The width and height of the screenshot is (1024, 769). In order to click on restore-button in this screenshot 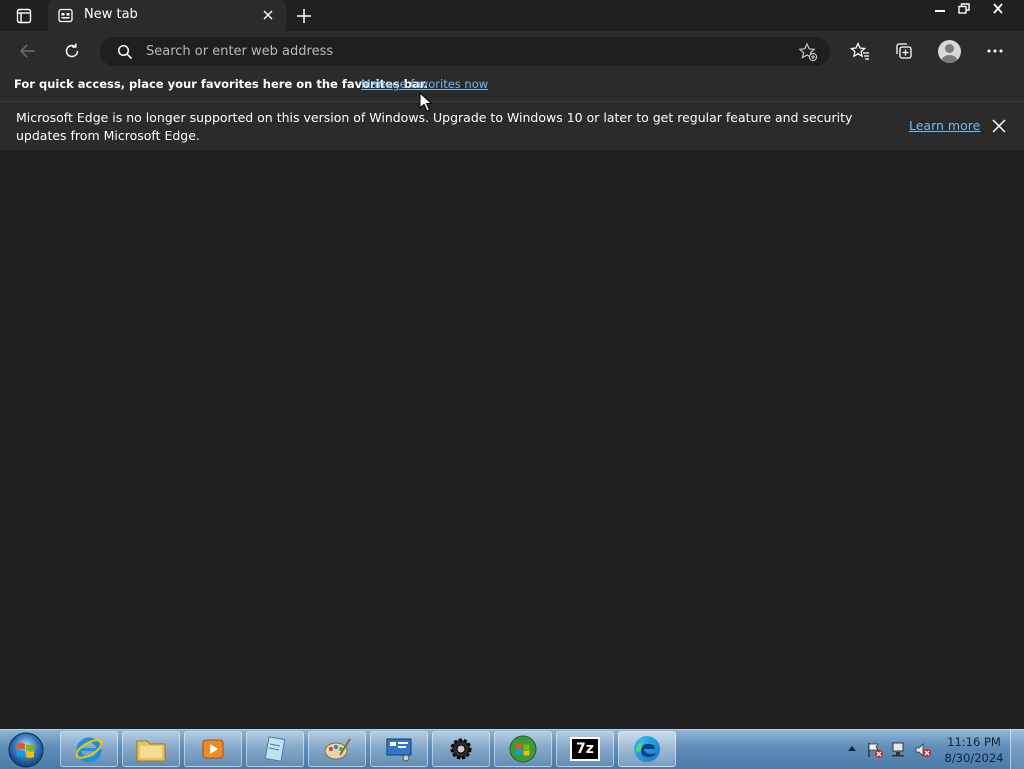, I will do `click(964, 8)`.